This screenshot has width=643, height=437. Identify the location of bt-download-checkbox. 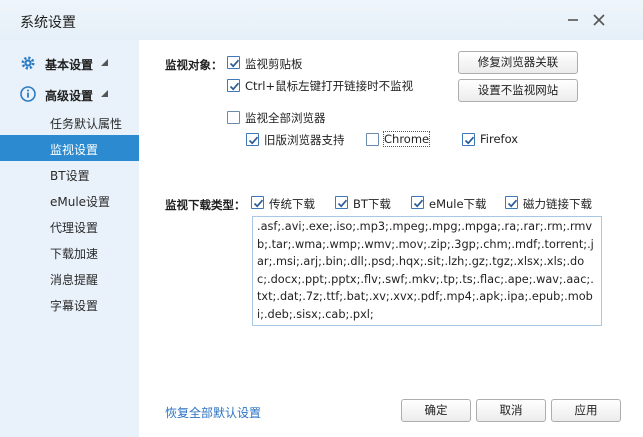
(341, 202).